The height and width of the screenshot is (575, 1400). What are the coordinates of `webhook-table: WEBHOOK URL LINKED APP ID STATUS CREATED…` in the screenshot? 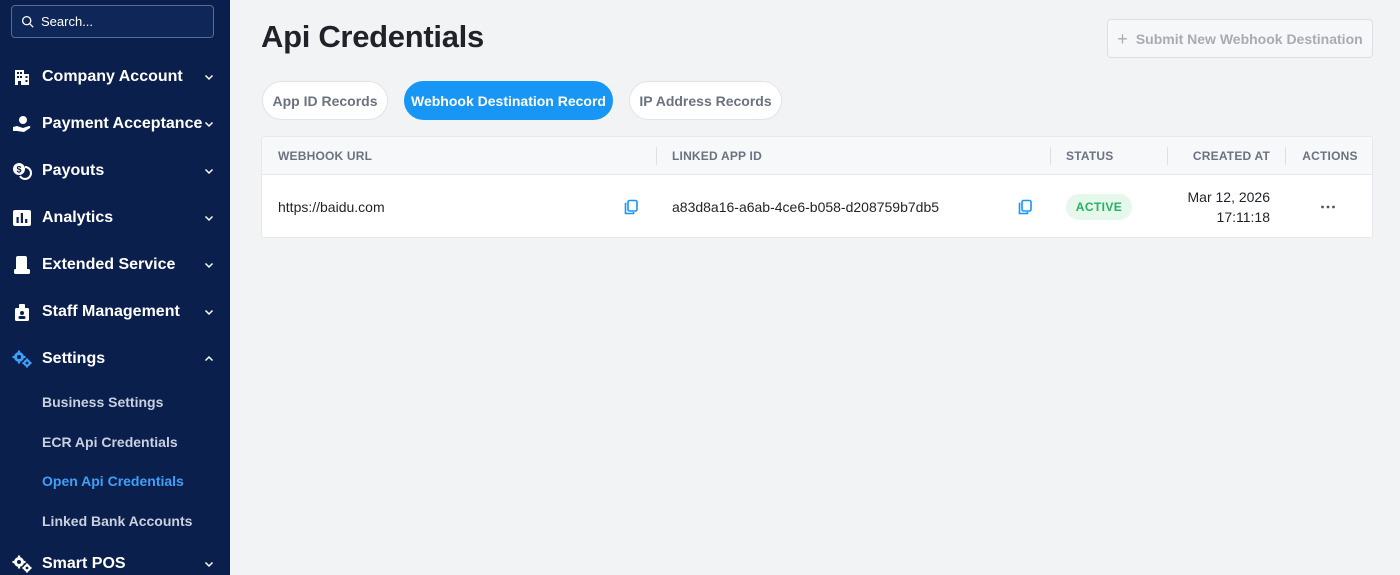 It's located at (817, 187).